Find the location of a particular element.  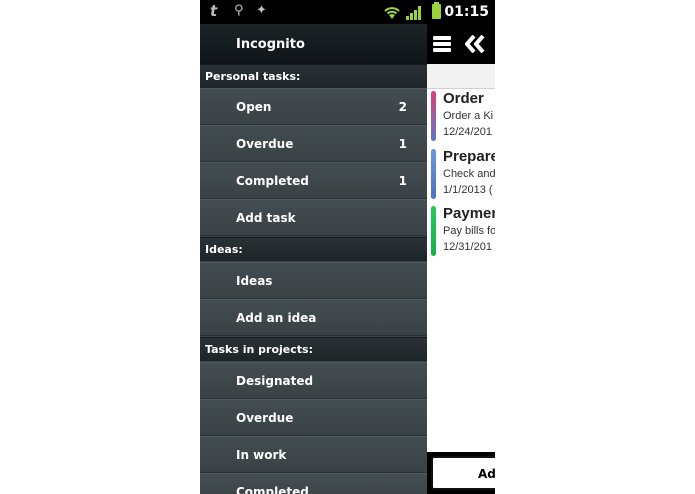

drawer-item-completed: Completed 1 is located at coordinates (313, 180).